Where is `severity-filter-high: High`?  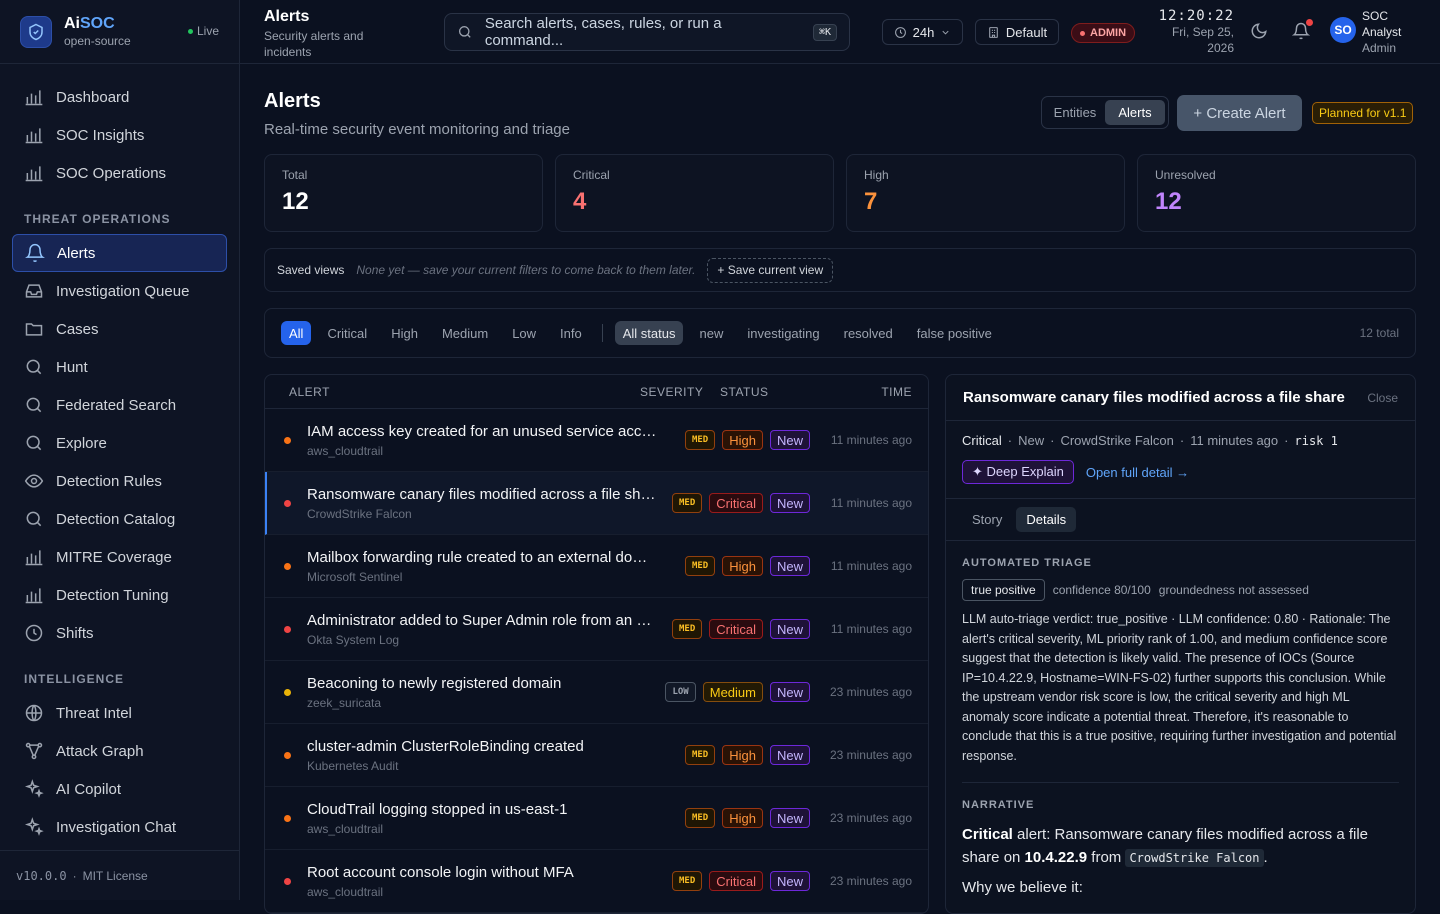 severity-filter-high: High is located at coordinates (404, 333).